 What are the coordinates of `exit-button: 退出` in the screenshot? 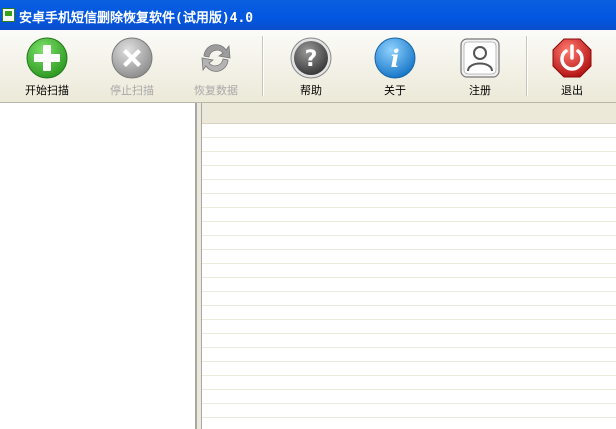 It's located at (572, 66).